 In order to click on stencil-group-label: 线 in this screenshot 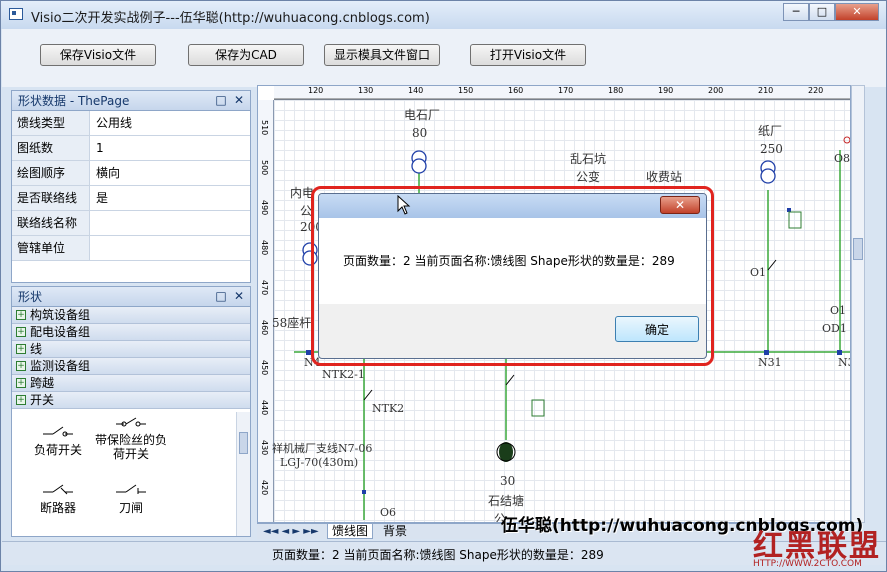, I will do `click(36, 349)`.